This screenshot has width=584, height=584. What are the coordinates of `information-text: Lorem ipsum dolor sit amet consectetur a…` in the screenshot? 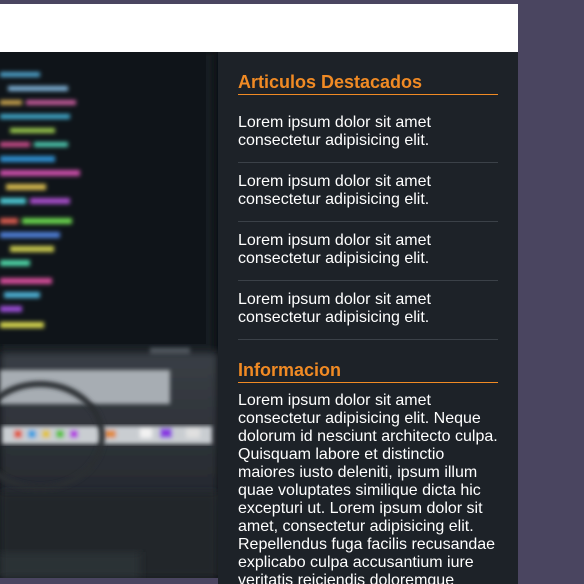 It's located at (368, 488).